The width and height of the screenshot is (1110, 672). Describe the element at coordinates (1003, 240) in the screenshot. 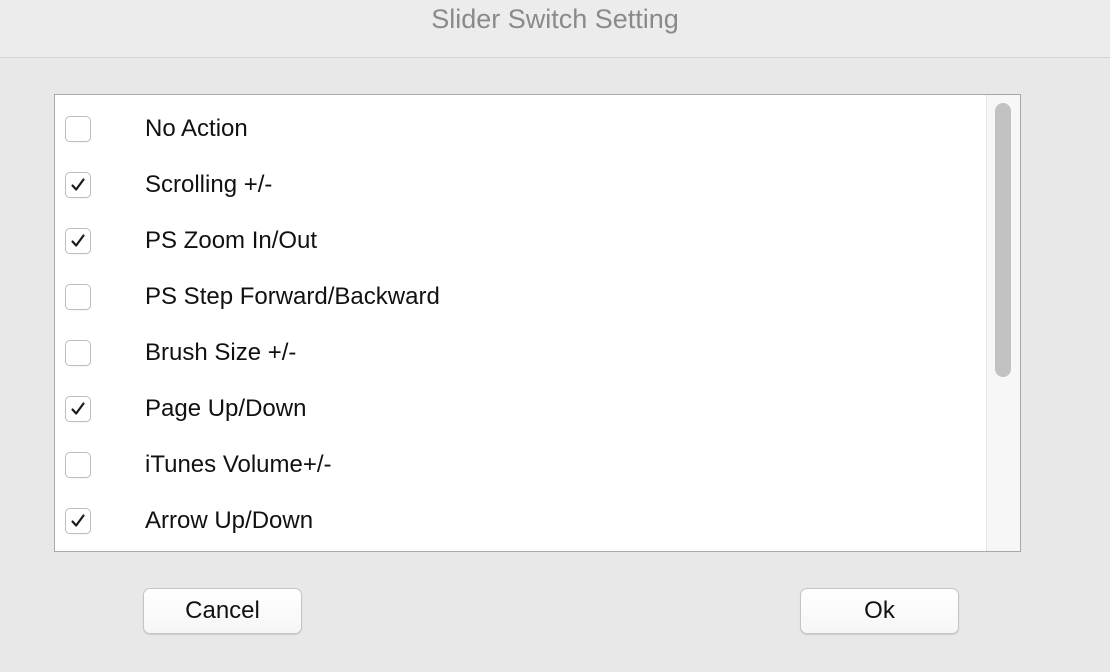

I see `scrollbar-thumb` at that location.